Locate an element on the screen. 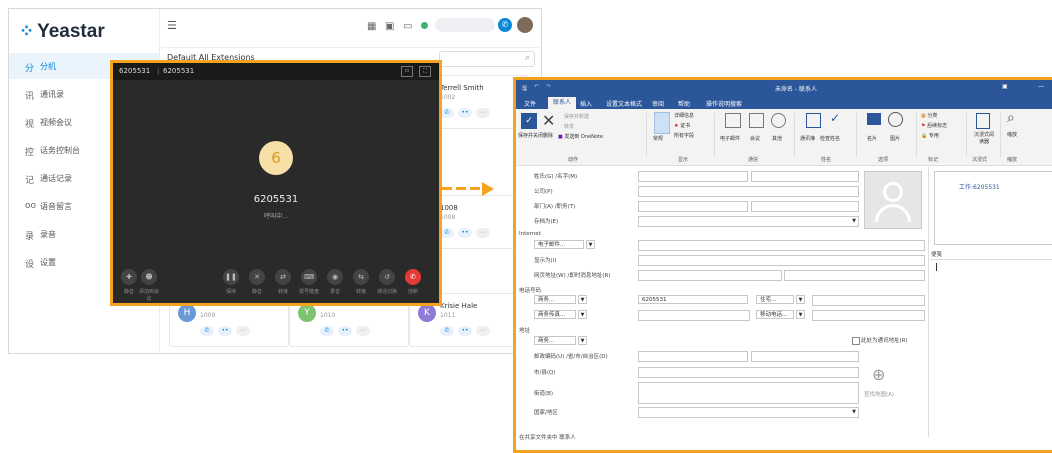  user-avatar is located at coordinates (525, 25).